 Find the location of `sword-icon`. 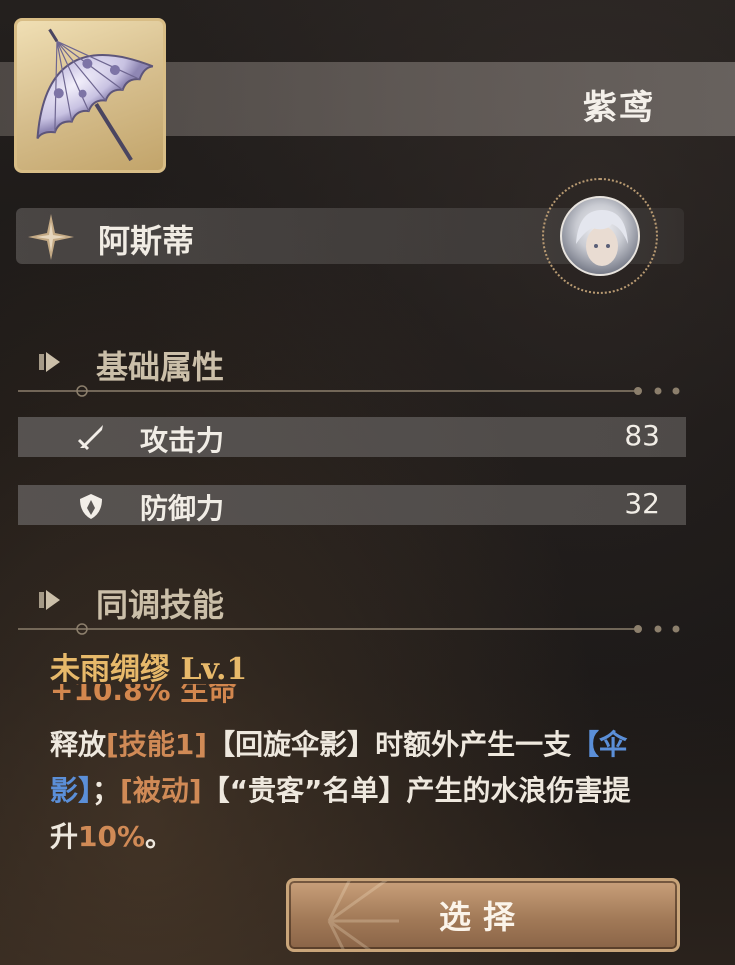

sword-icon is located at coordinates (90, 438).